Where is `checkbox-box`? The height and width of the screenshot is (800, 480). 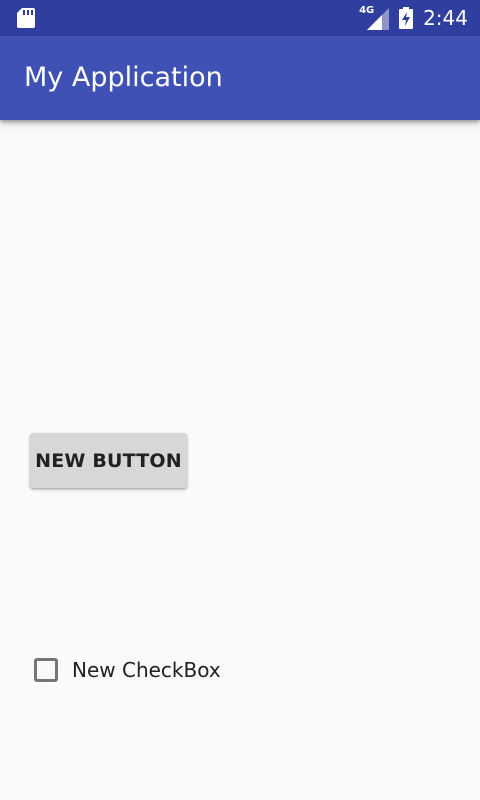 checkbox-box is located at coordinates (46, 670).